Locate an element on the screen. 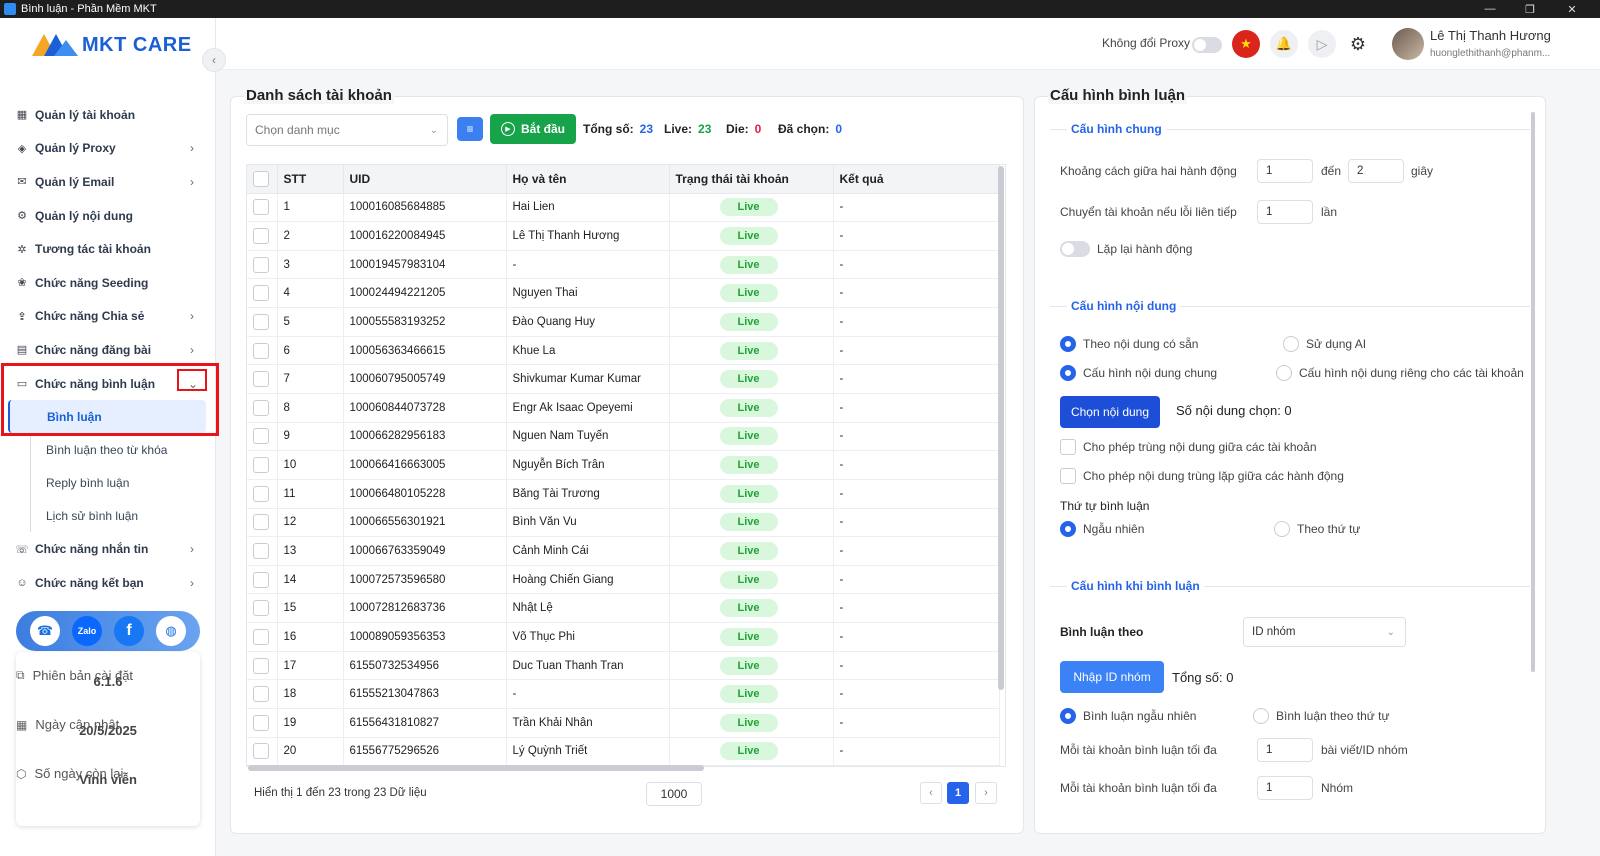 Image resolution: width=1600 pixels, height=856 pixels. play-circle-icon: ▷ is located at coordinates (1322, 44).